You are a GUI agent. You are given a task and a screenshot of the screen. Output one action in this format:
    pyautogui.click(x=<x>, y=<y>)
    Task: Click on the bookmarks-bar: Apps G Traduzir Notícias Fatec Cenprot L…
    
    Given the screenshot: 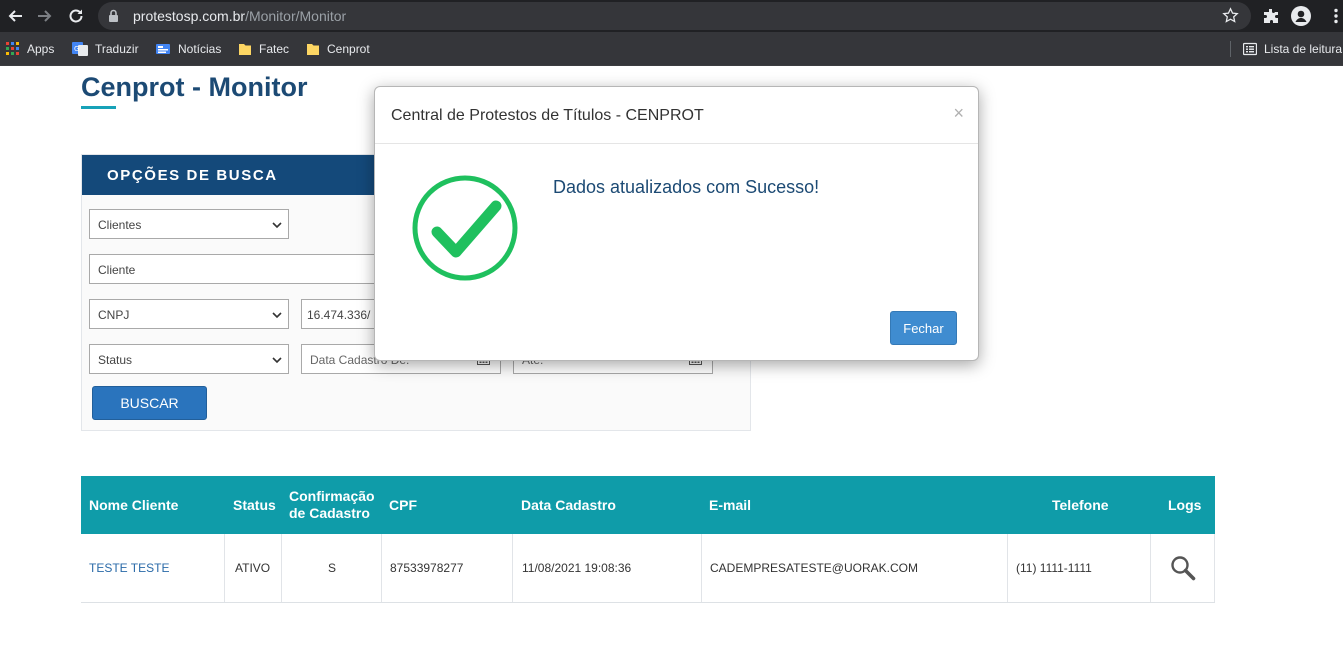 What is the action you would take?
    pyautogui.click(x=671, y=49)
    